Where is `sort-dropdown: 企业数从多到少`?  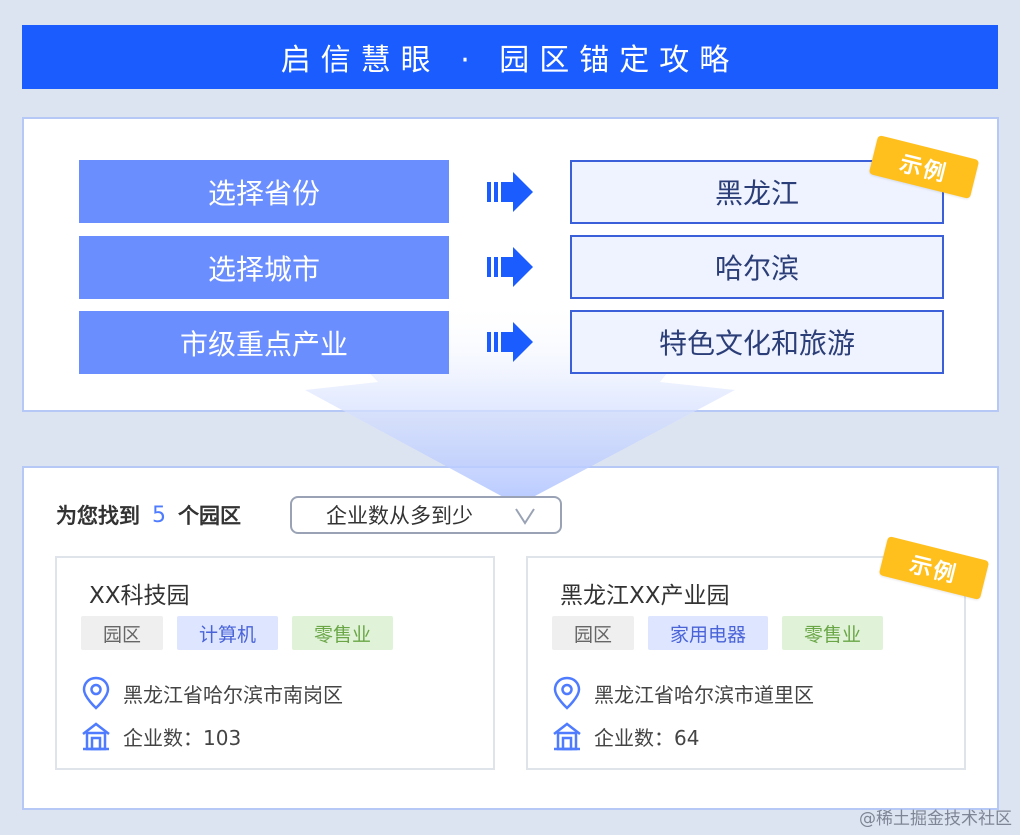
sort-dropdown: 企业数从多到少 is located at coordinates (426, 515).